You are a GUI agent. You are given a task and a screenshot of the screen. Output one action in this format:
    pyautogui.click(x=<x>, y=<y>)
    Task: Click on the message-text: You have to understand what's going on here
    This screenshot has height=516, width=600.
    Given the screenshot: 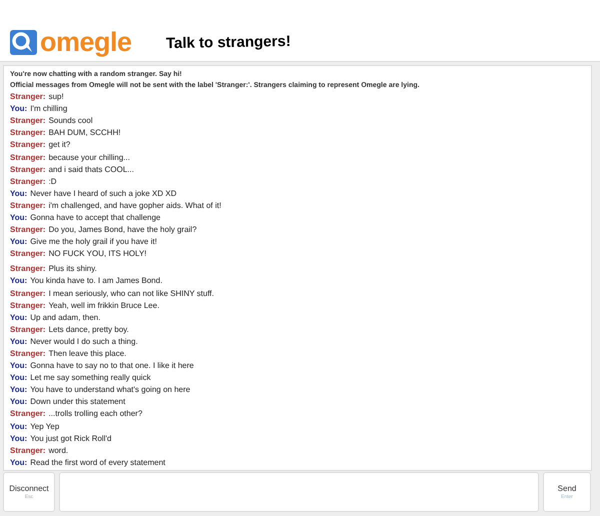 What is the action you would take?
    pyautogui.click(x=110, y=390)
    